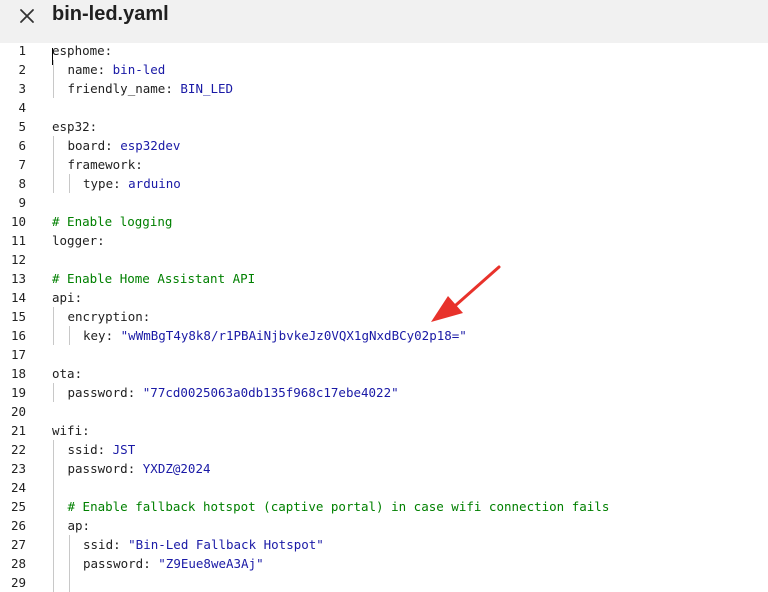 Image resolution: width=768 pixels, height=592 pixels. Describe the element at coordinates (22, 145) in the screenshot. I see `line-number: 6` at that location.